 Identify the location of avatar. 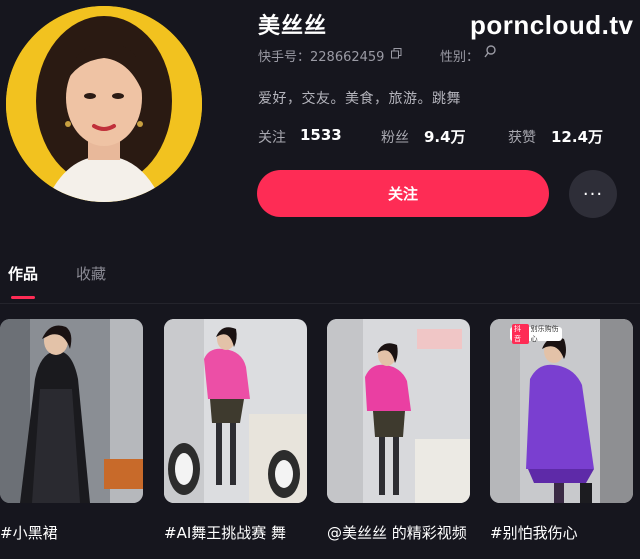
(104, 104).